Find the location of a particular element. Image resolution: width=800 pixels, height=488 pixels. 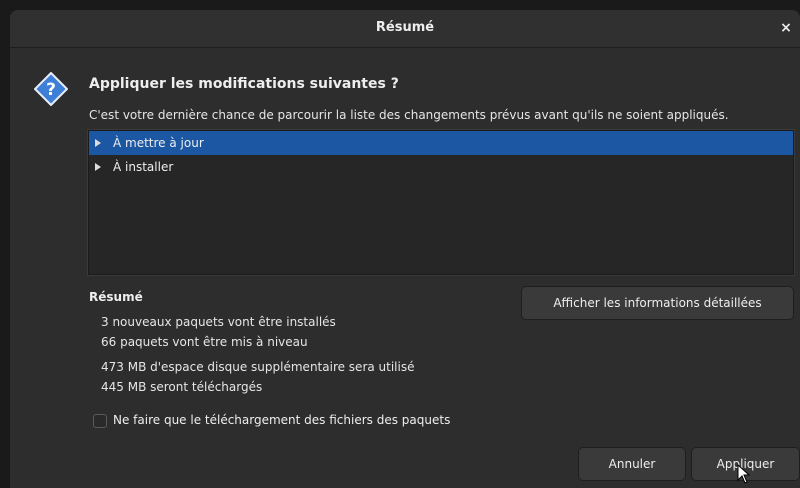

summary-line-download-size: 445 MB seront téléchargés is located at coordinates (182, 387).